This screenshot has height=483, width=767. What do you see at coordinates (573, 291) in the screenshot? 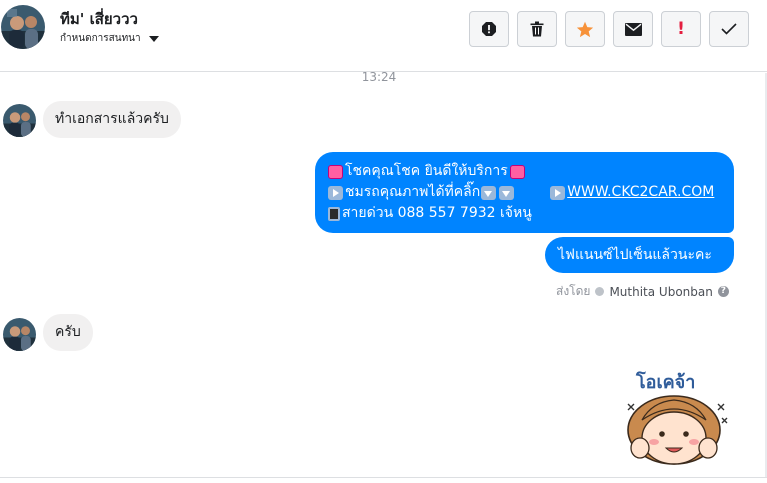
I see `sent-by-label: ส่งโดย` at bounding box center [573, 291].